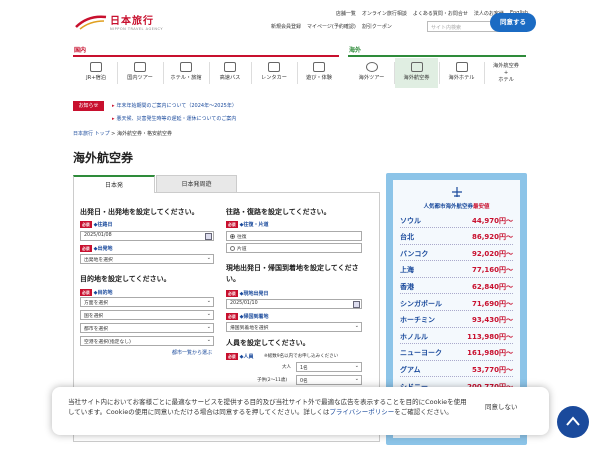  Describe the element at coordinates (292, 273) in the screenshot. I see `return-section-title: 現地出発日・帰国到着地を設定してください。` at that location.